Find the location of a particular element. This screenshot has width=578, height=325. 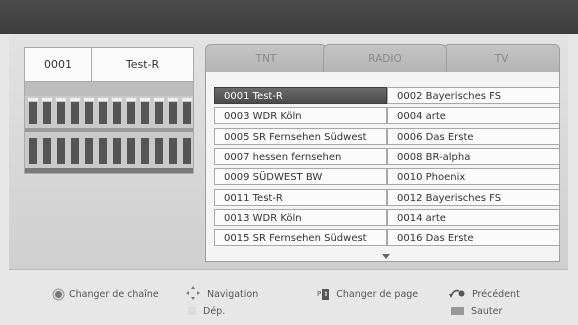

channel-item: 0004 arte is located at coordinates (473, 115).